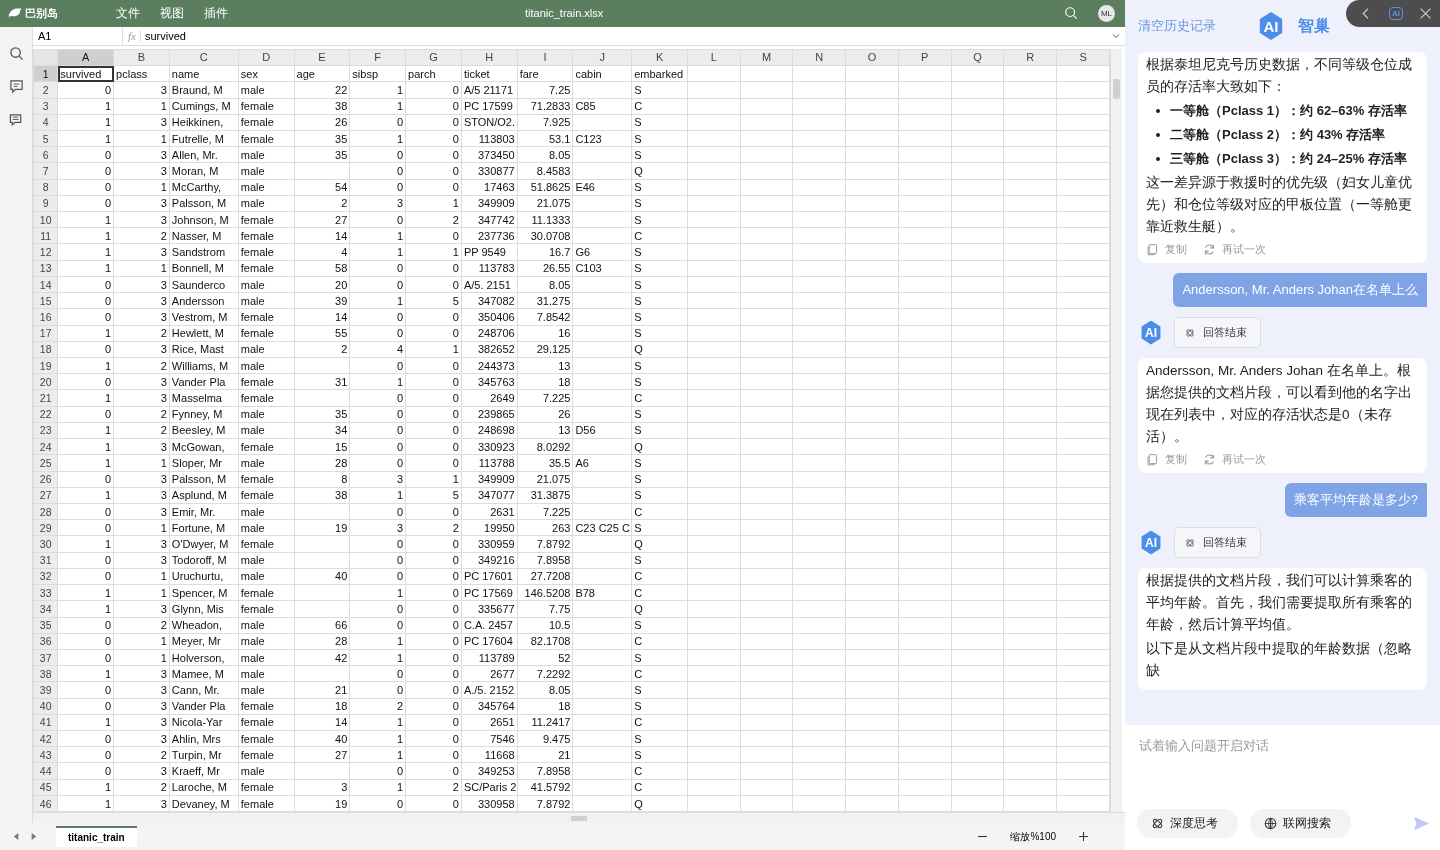 This screenshot has height=850, width=1440. Describe the element at coordinates (1158, 159) in the screenshot. I see `bullet-icon` at that location.